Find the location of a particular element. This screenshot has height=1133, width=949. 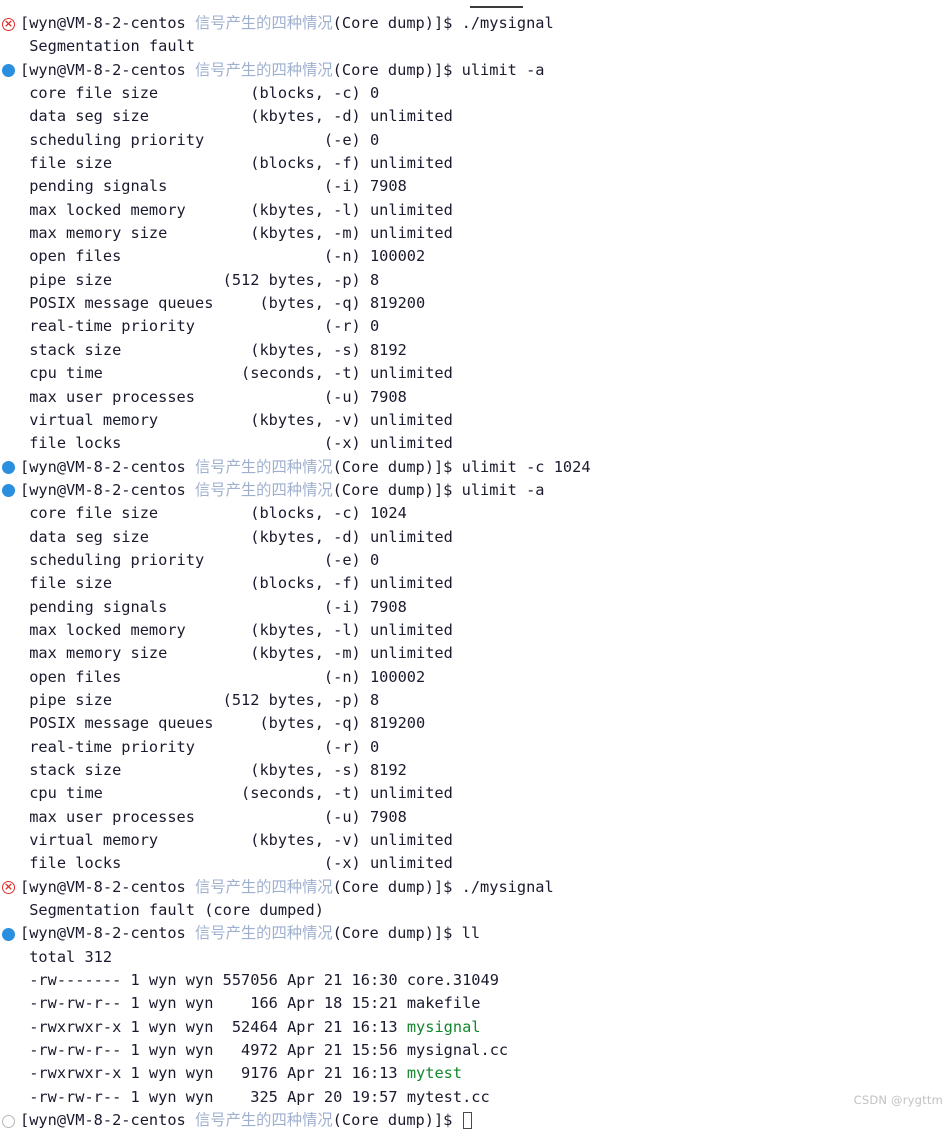

output-text: POSIX message queues (bytes, -q) 819200 is located at coordinates (223, 303).